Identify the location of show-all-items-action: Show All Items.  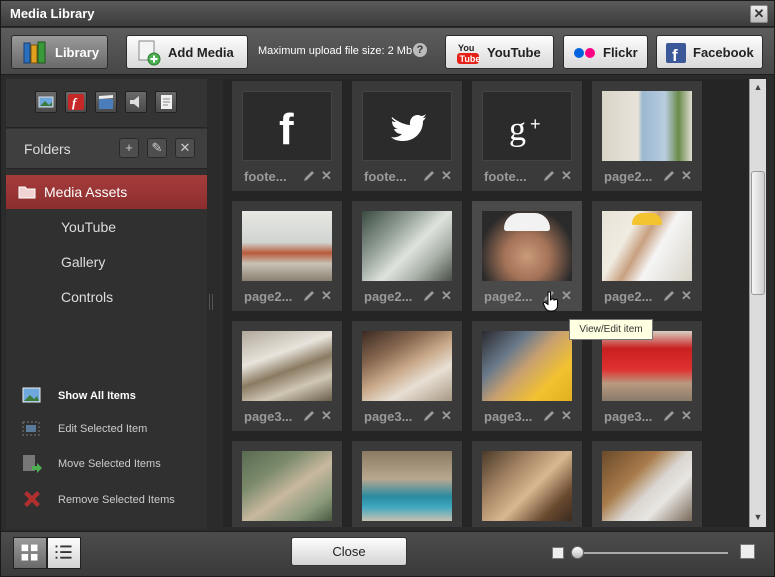
(114, 397).